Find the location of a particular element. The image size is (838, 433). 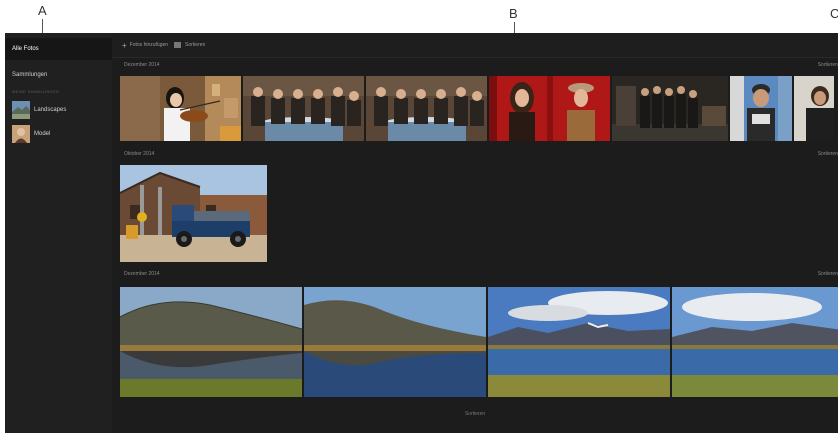

sidebar-album-model: Model is located at coordinates (31, 134).